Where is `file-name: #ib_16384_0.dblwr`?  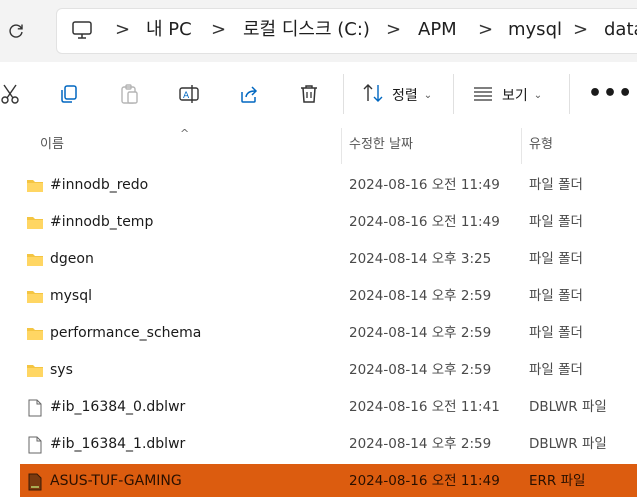 file-name: #ib_16384_0.dblwr is located at coordinates (118, 407).